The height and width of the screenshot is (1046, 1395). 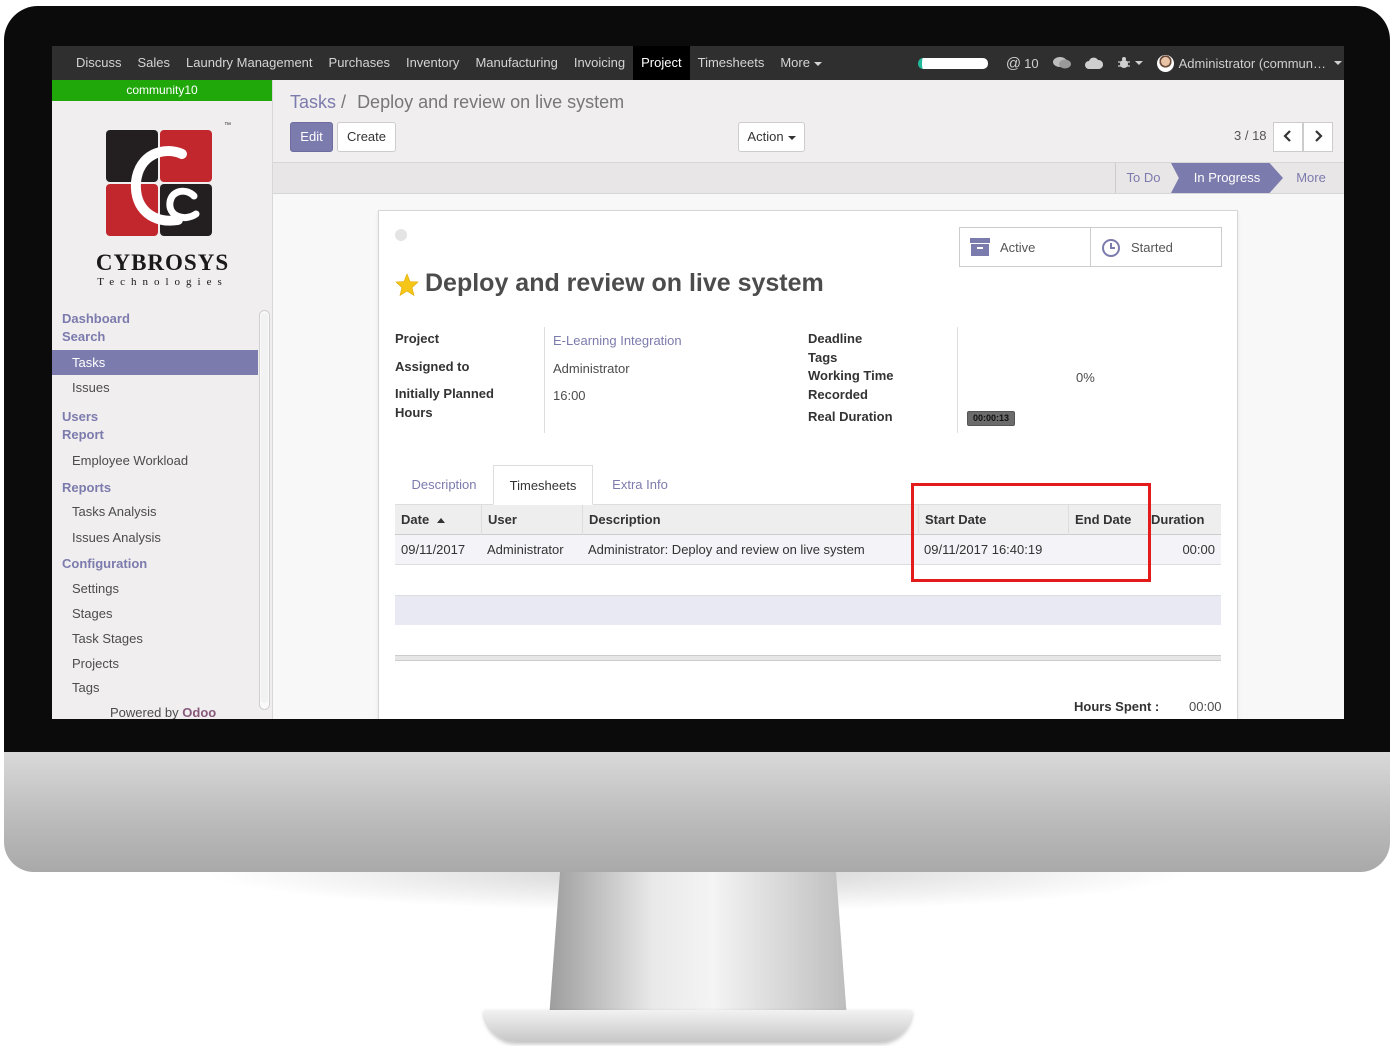 What do you see at coordinates (155, 613) in the screenshot?
I see `sidebar-item-stages: Stages` at bounding box center [155, 613].